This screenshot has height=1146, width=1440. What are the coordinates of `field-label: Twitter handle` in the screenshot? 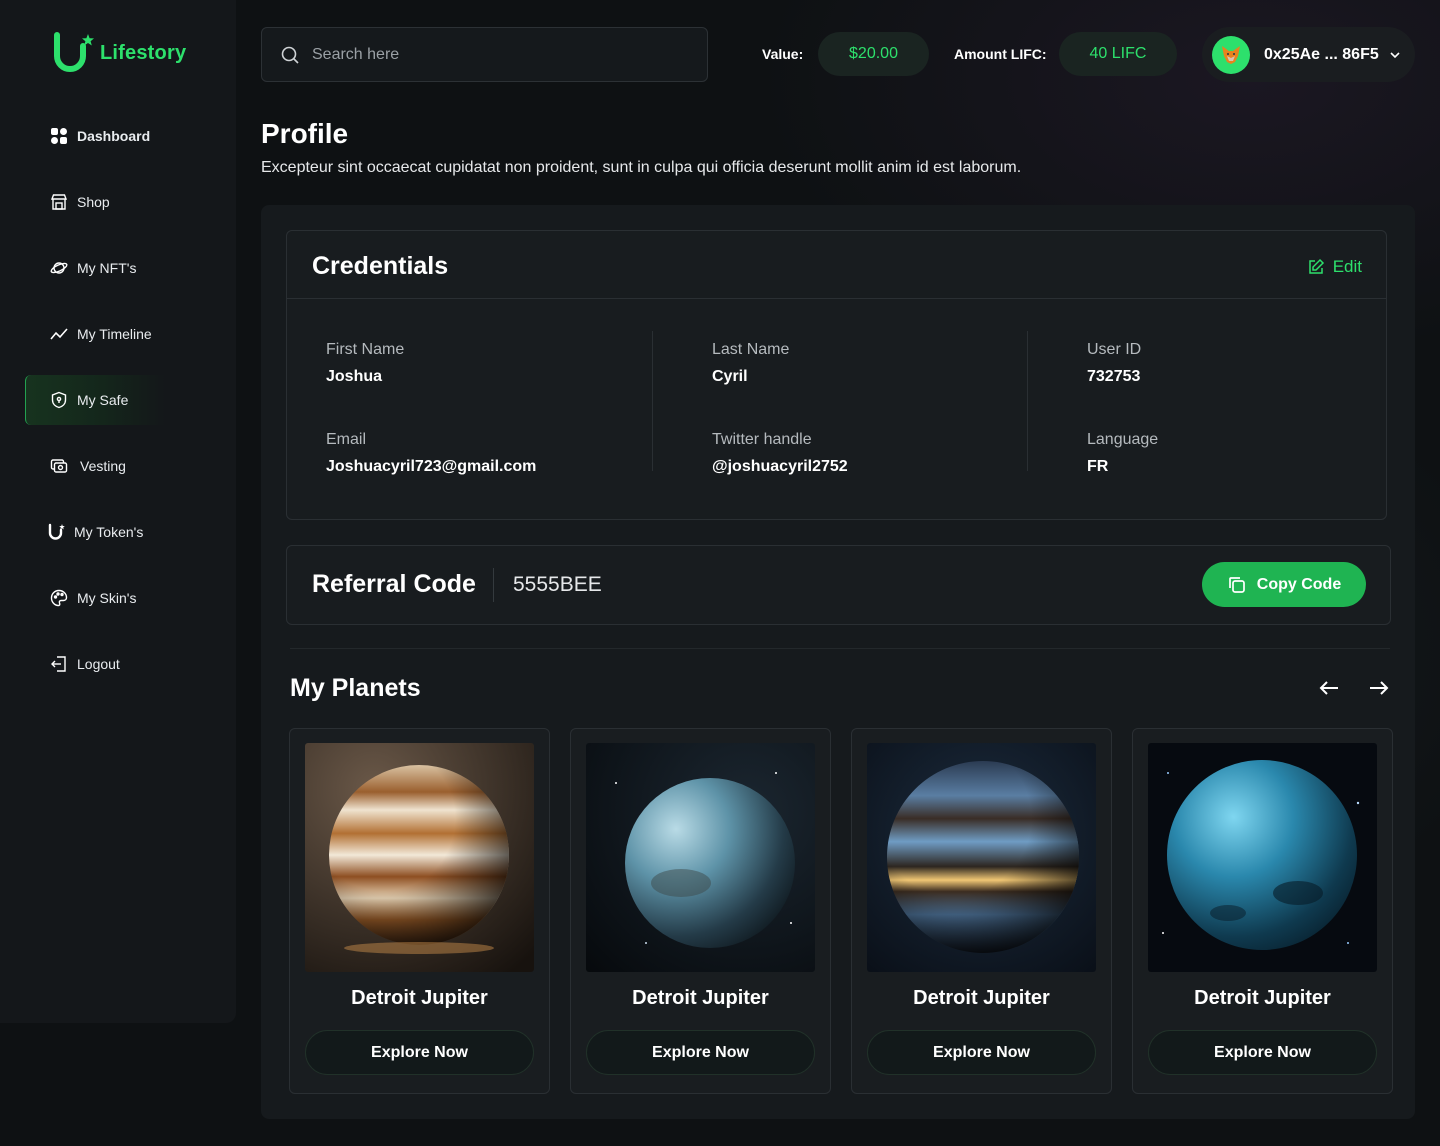 It's located at (762, 439).